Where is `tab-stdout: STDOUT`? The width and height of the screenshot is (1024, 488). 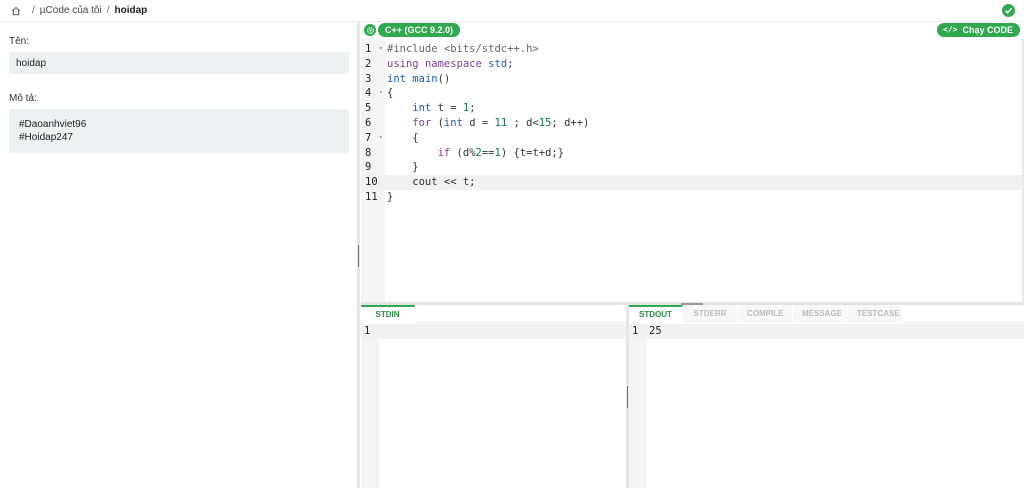
tab-stdout: STDOUT is located at coordinates (656, 314).